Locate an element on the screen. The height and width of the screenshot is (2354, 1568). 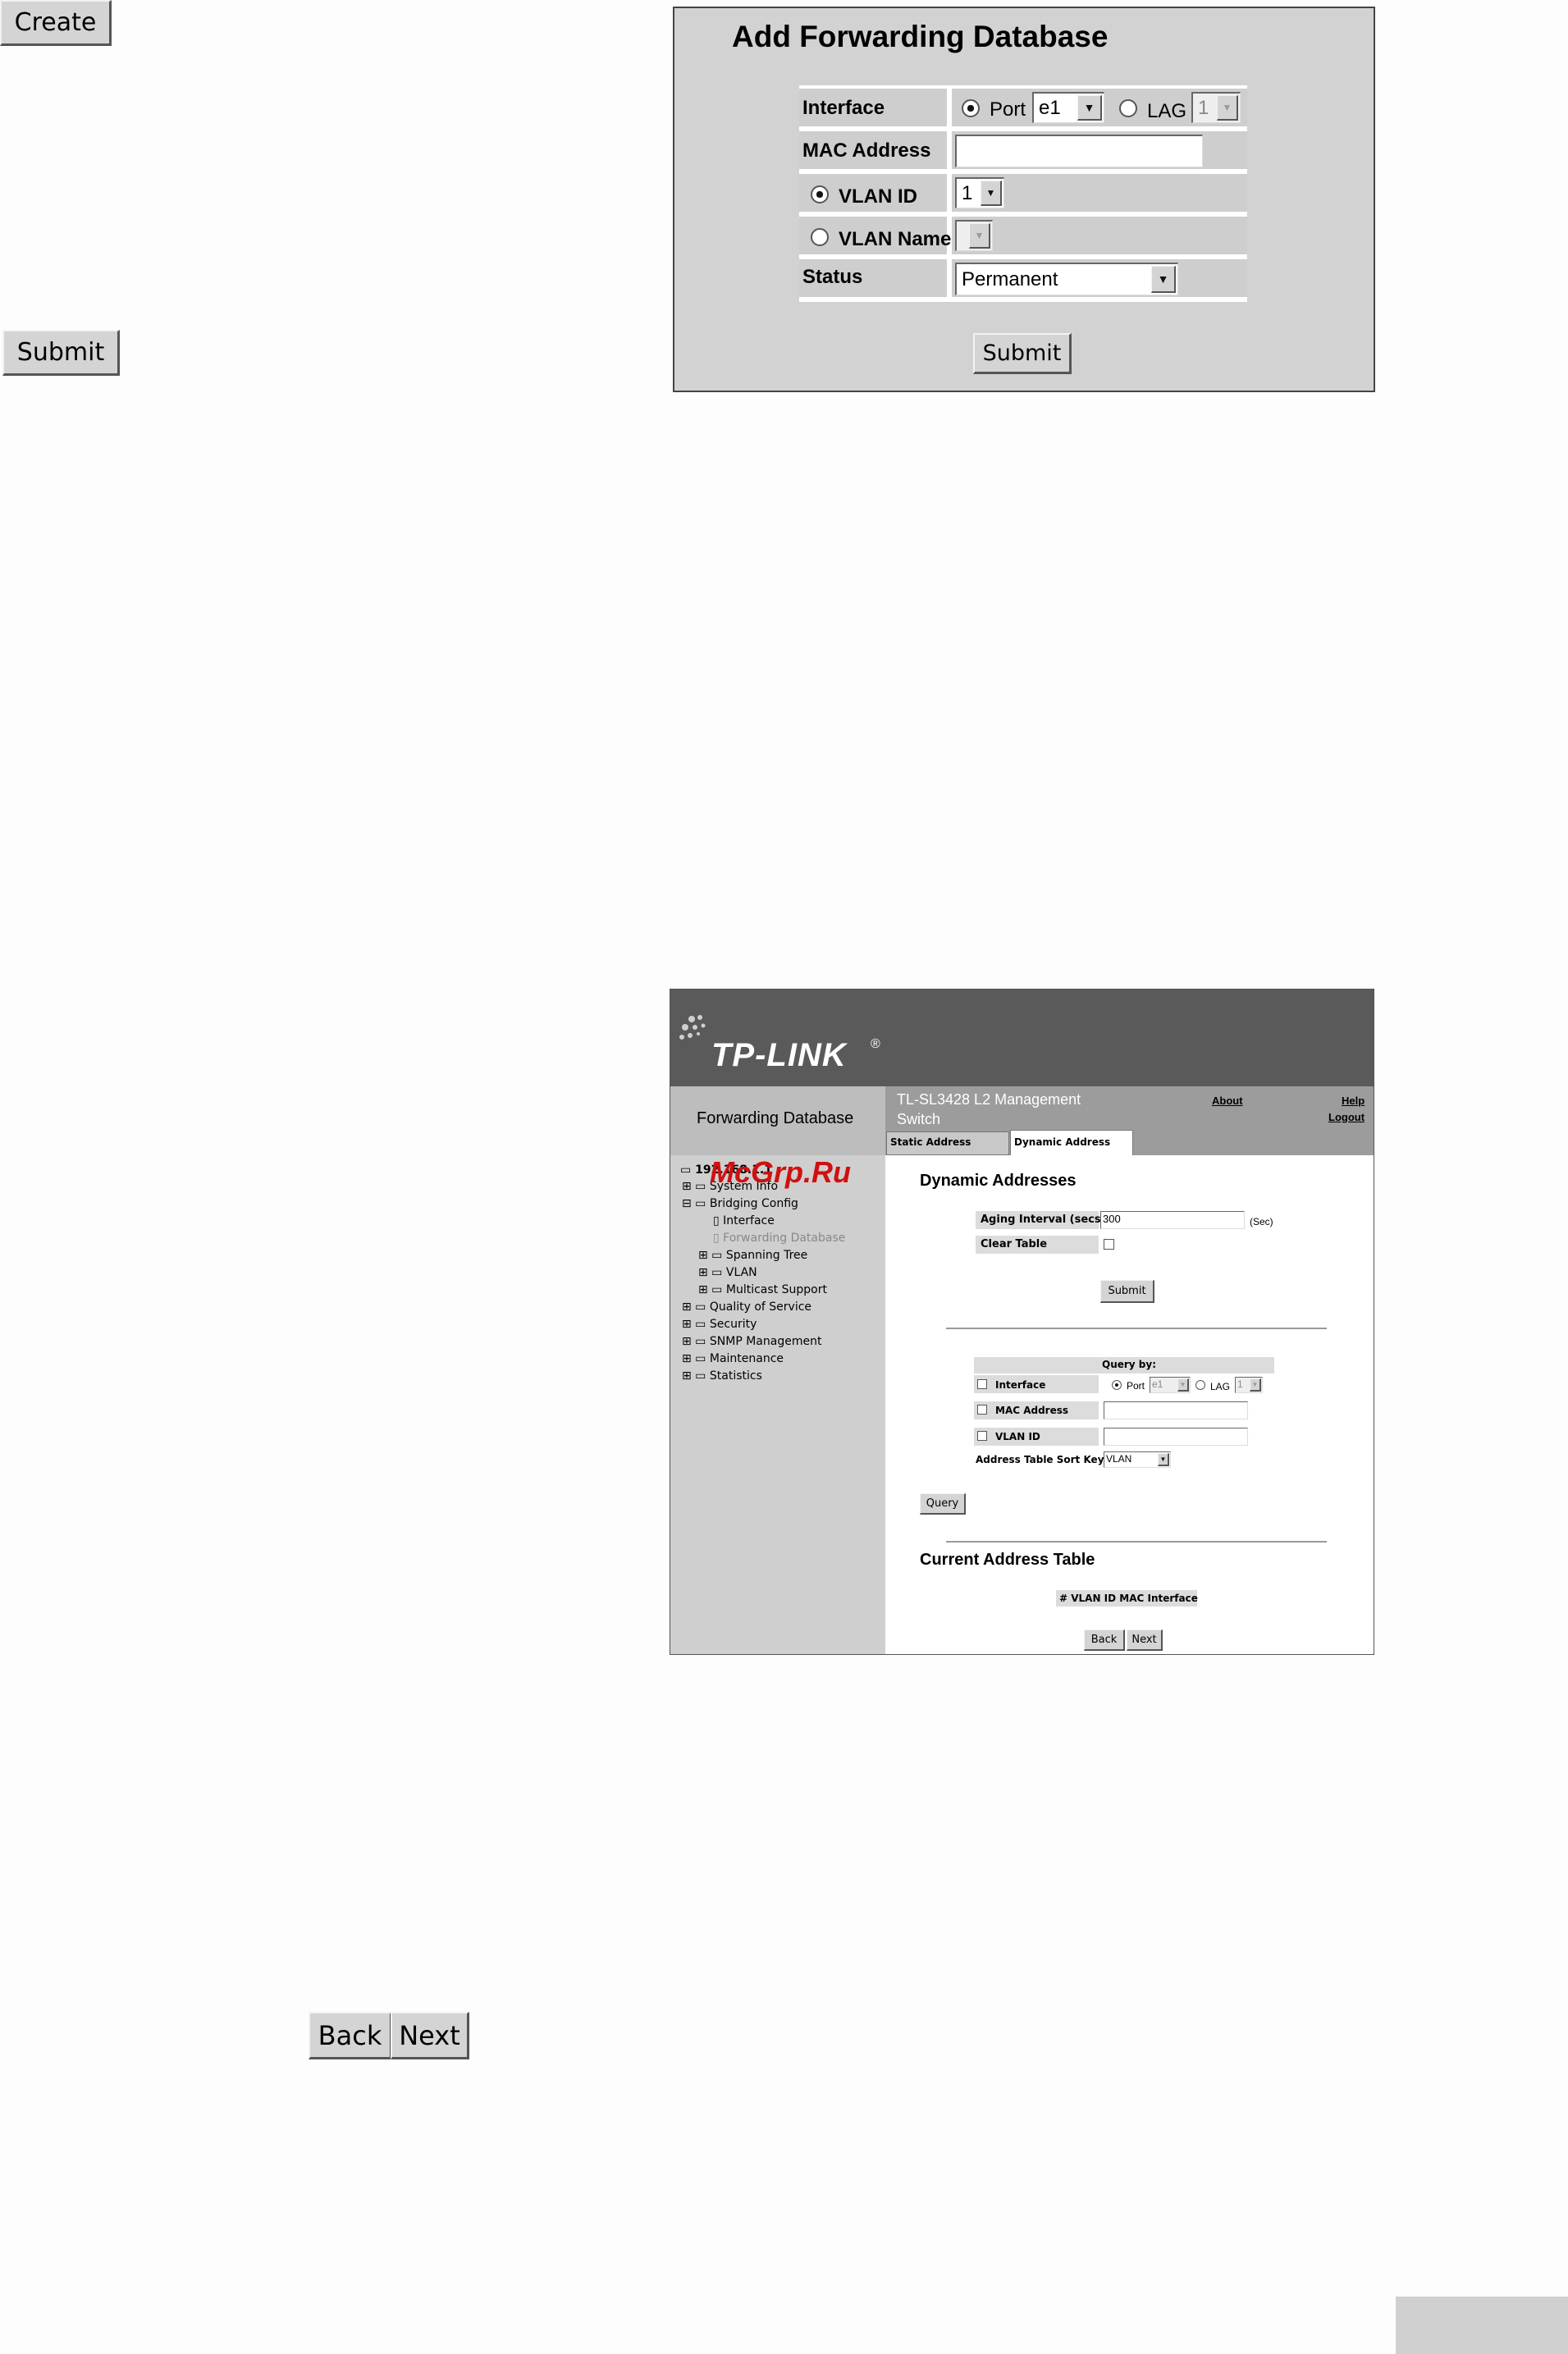
next-button: Next is located at coordinates (430, 2035).